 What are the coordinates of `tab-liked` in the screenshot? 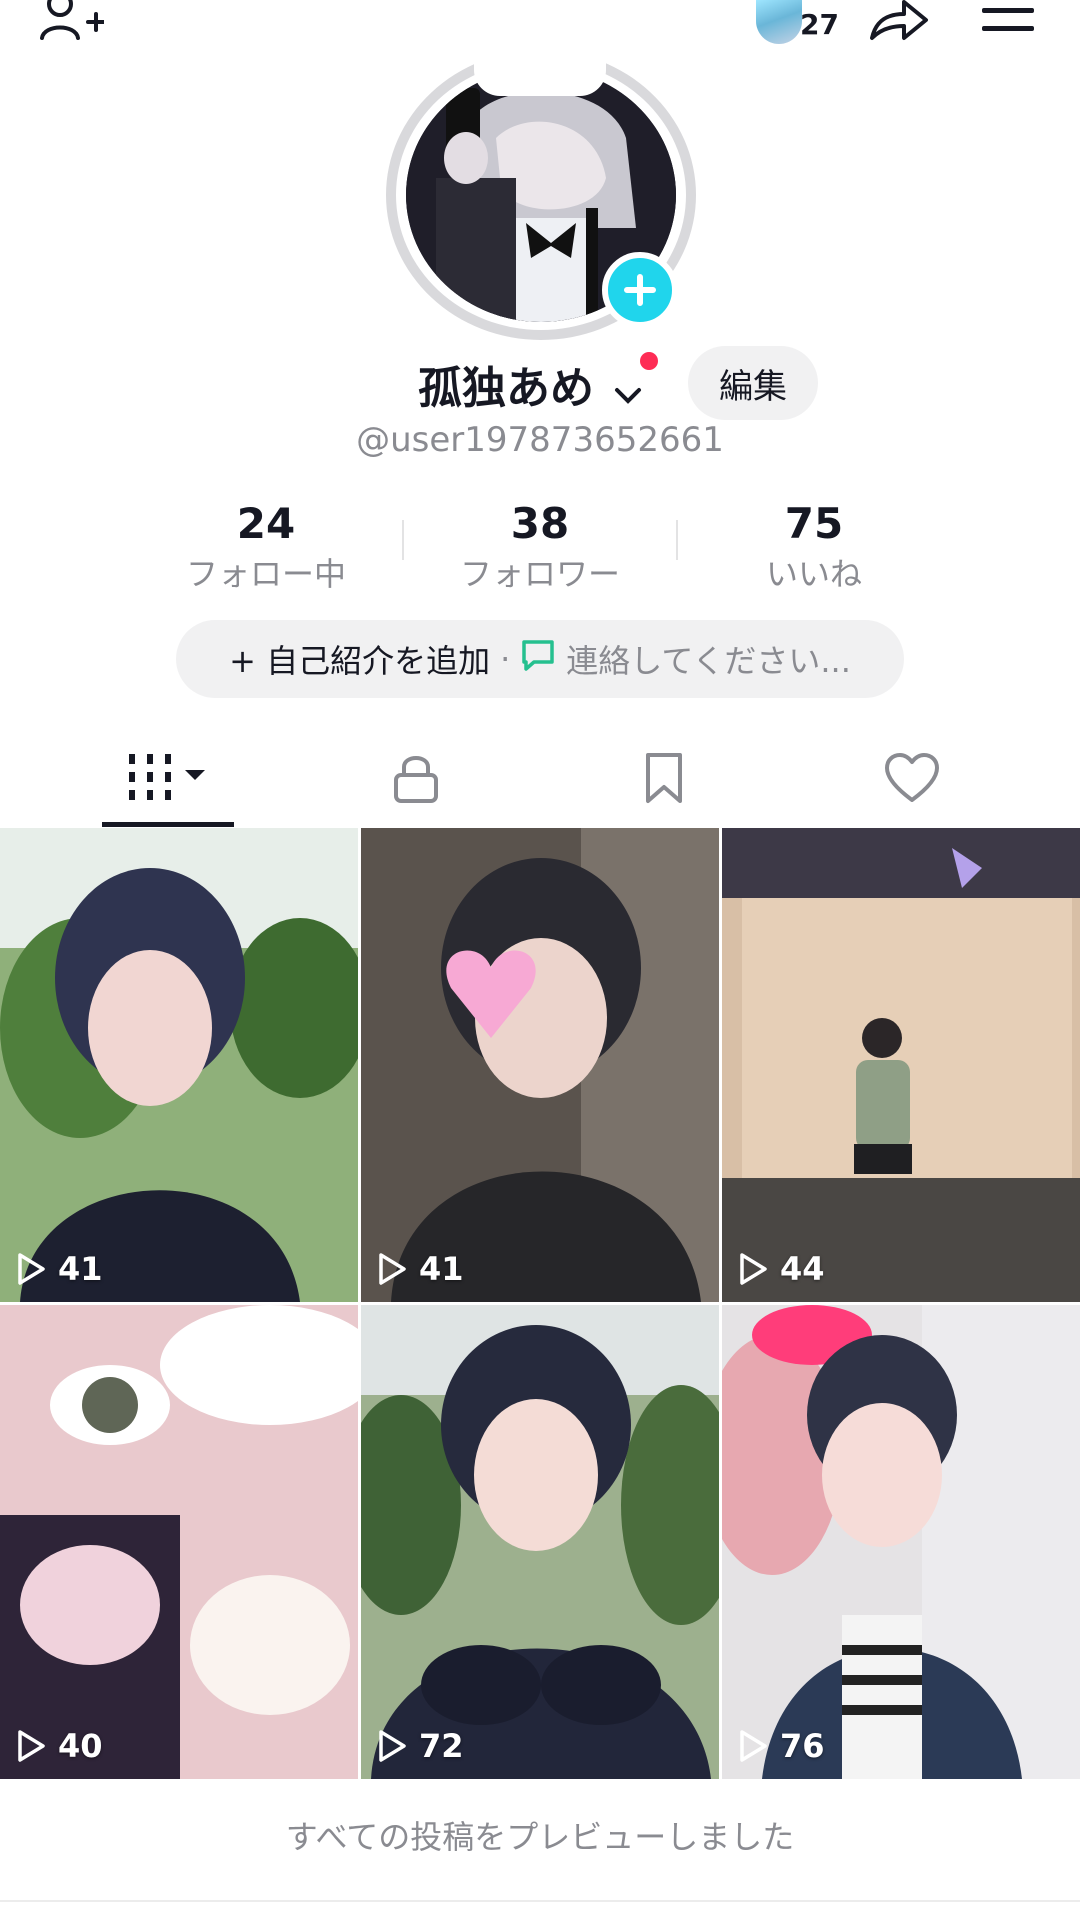 It's located at (912, 778).